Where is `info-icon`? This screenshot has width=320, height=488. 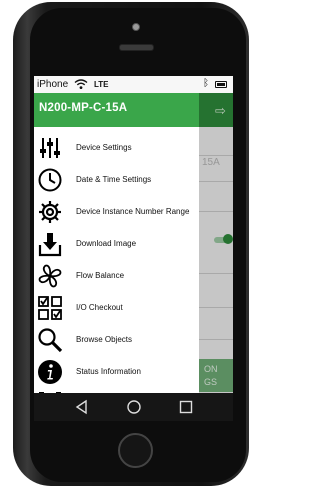
info-icon is located at coordinates (50, 372).